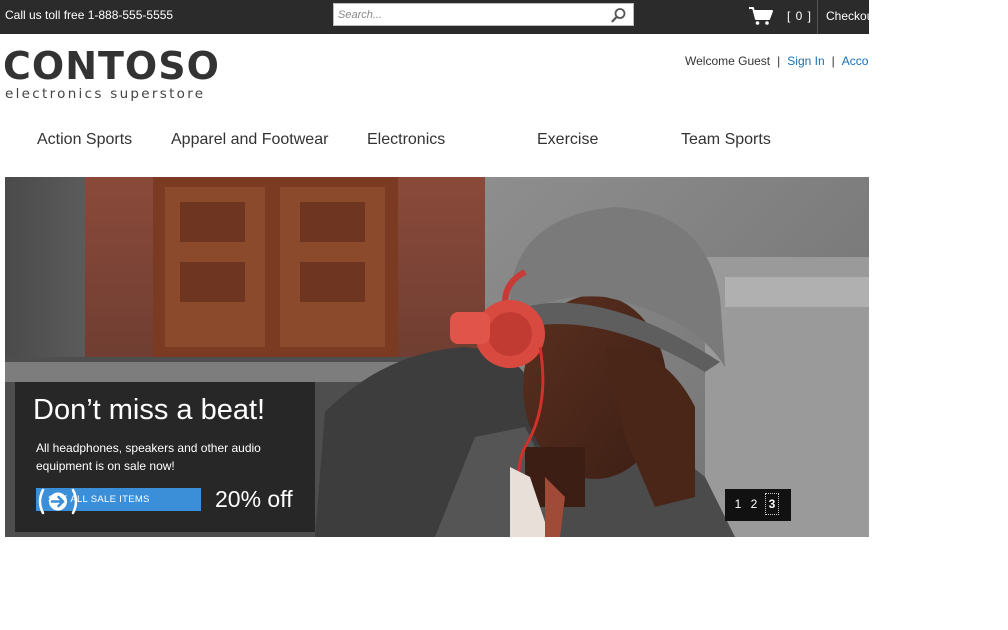 The width and height of the screenshot is (1008, 630). What do you see at coordinates (118, 501) in the screenshot?
I see `see-all-sale-items-button: SEE ALL SALE ITEMS` at bounding box center [118, 501].